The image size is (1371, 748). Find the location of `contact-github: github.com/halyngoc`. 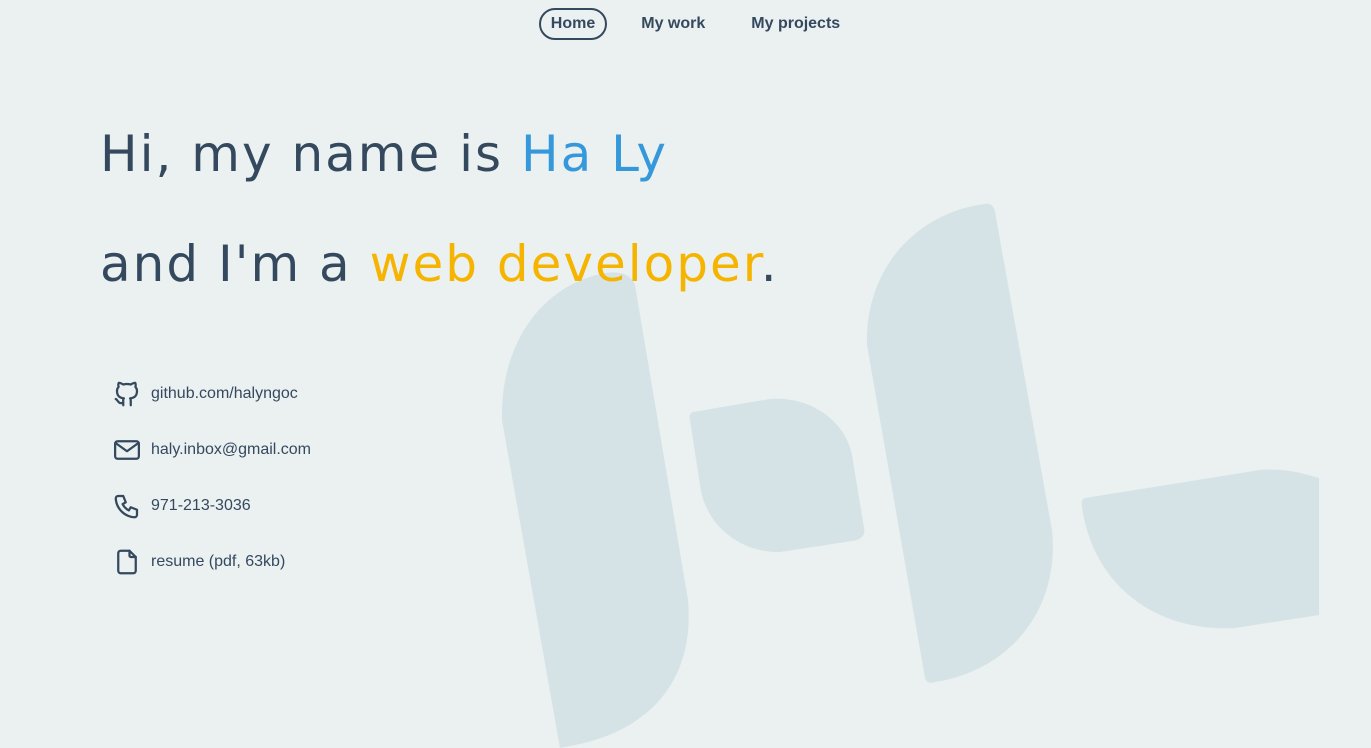

contact-github: github.com/halyngoc is located at coordinates (211, 394).